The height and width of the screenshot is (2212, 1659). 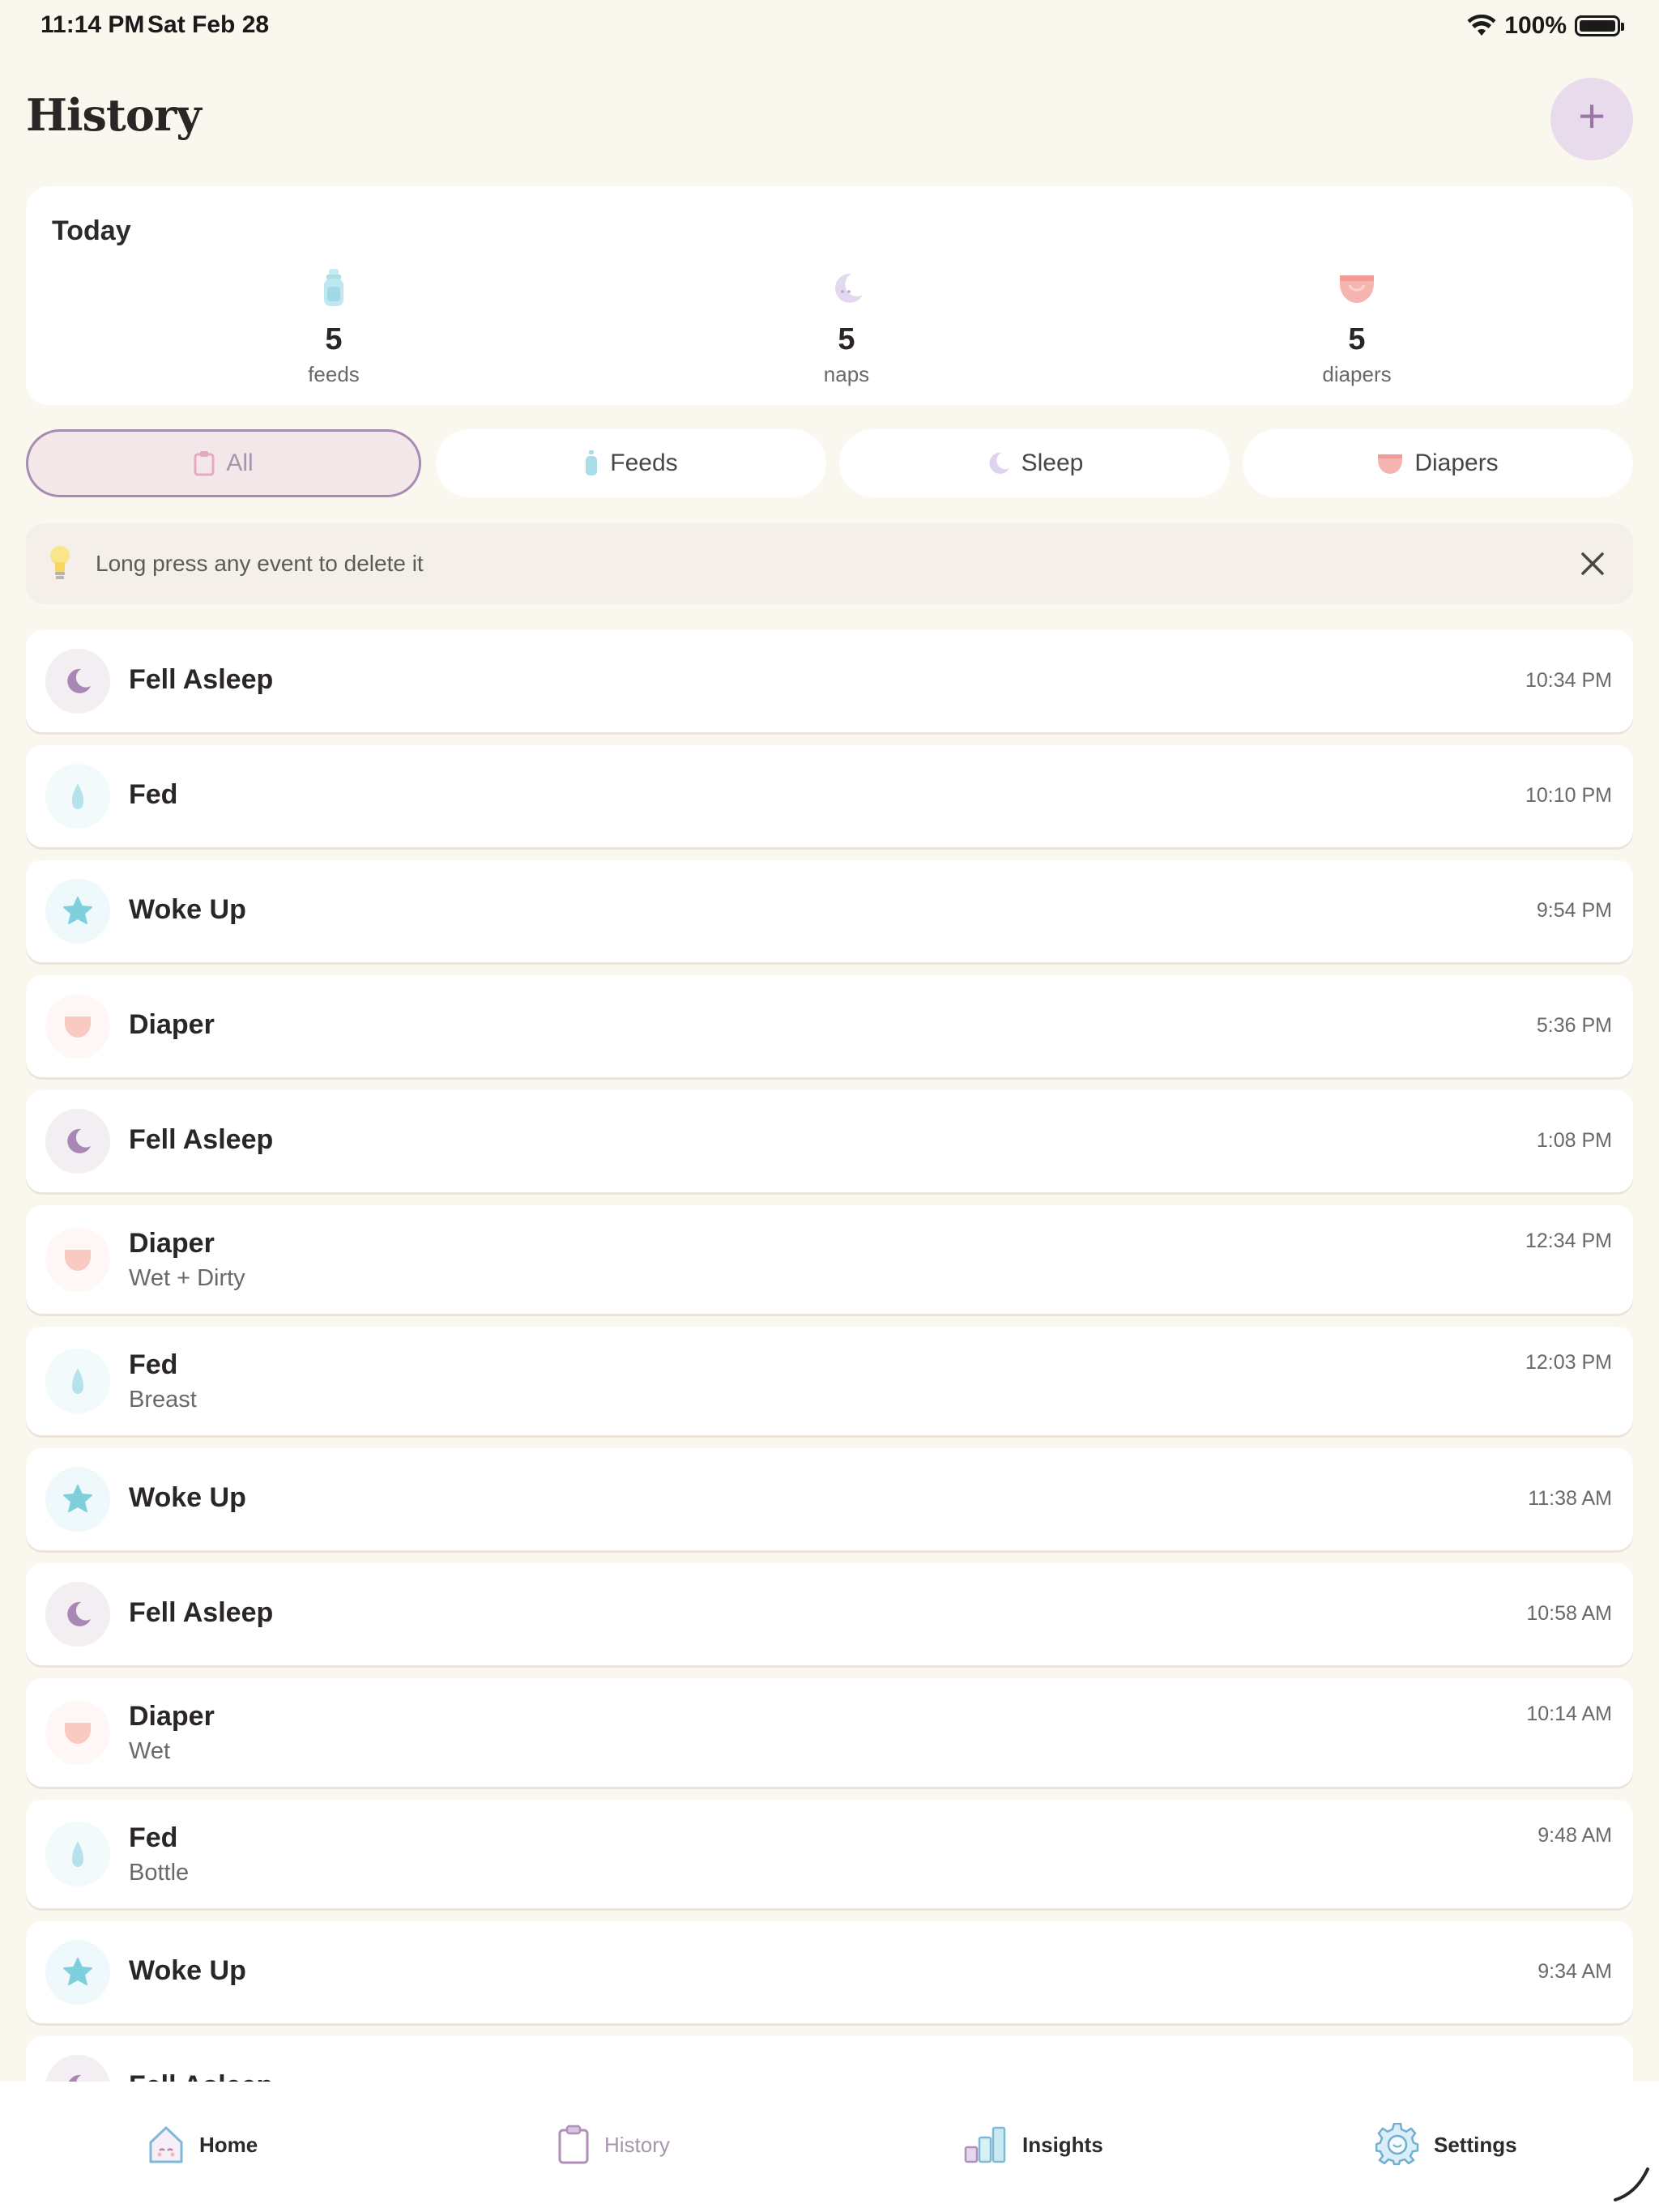 I want to click on event-subtitle: Breast, so click(x=163, y=1400).